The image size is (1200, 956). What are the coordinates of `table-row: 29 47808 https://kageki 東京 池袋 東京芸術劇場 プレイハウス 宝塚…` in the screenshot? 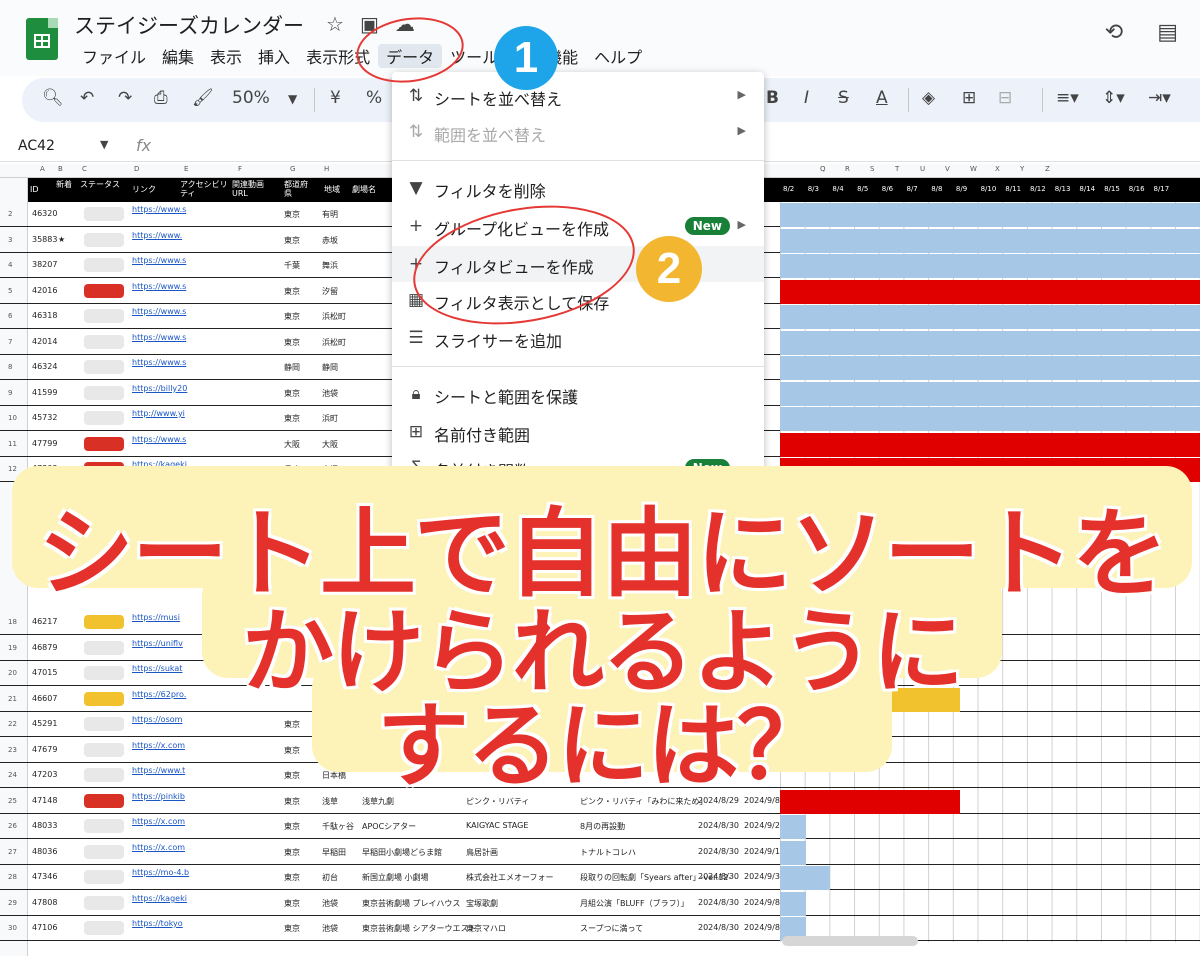 It's located at (600, 904).